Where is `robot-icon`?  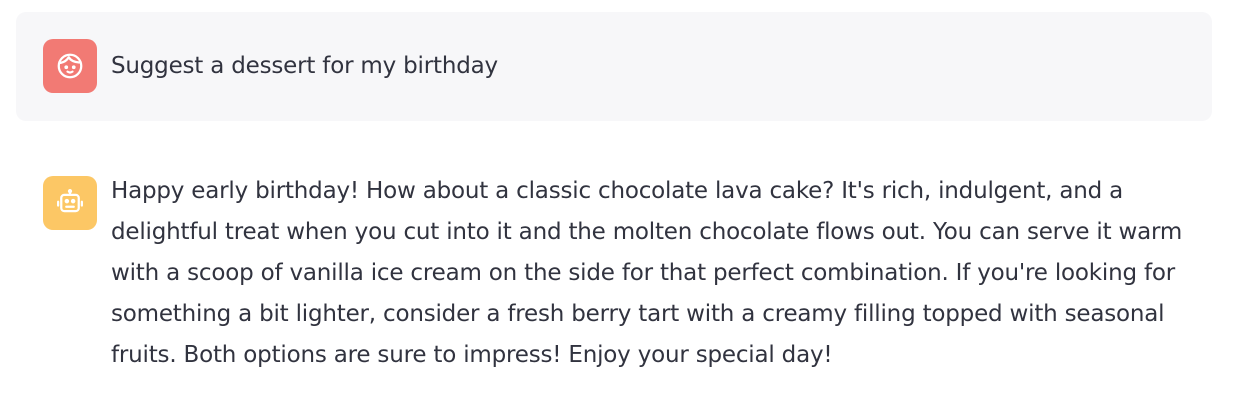
robot-icon is located at coordinates (70, 203).